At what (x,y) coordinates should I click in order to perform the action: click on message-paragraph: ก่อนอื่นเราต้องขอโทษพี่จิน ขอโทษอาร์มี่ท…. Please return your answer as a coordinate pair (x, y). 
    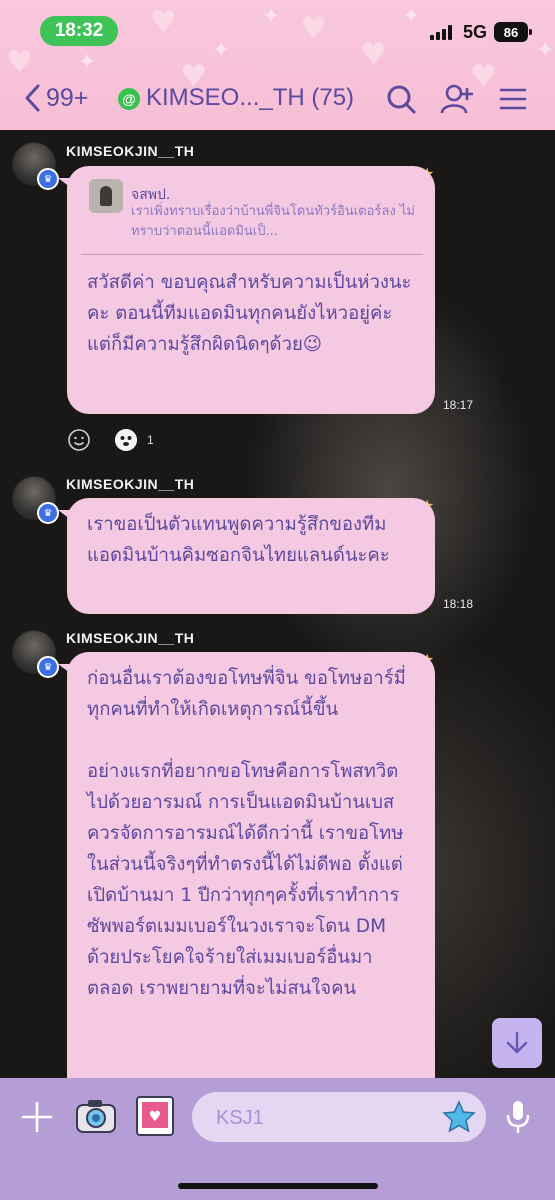
    Looking at the image, I should click on (246, 694).